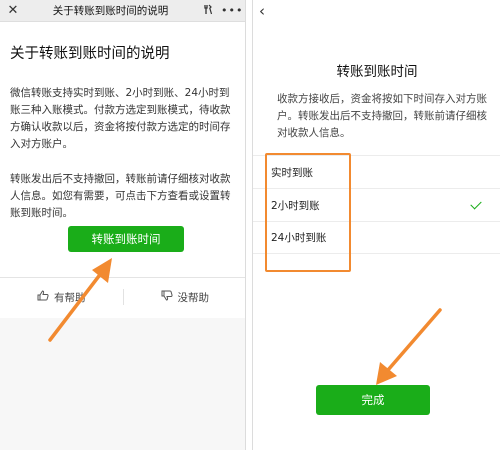 Image resolution: width=500 pixels, height=450 pixels. Describe the element at coordinates (13, 10) in the screenshot. I see `close-icon: ✕` at that location.